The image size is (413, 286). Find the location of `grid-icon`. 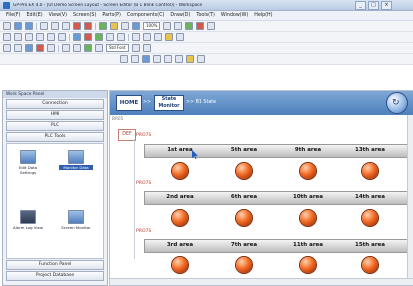

grid-icon is located at coordinates (125, 26).